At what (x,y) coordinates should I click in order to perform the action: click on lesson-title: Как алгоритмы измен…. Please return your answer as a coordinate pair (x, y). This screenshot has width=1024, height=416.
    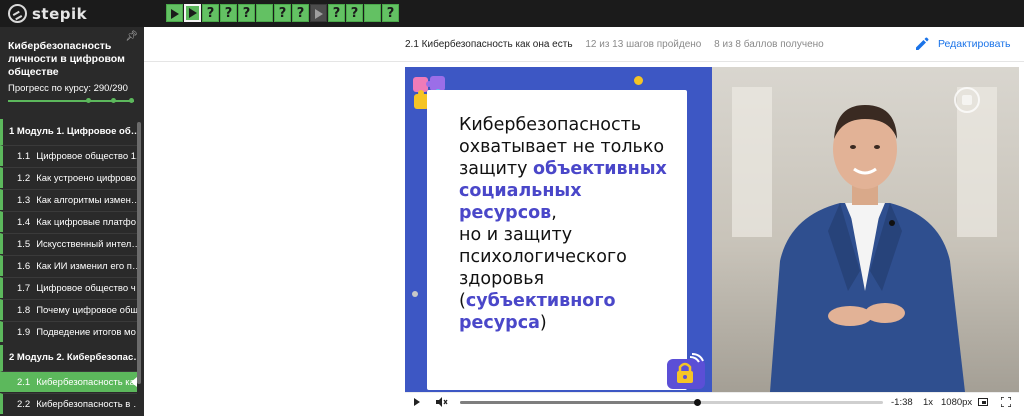
    Looking at the image, I should click on (86, 200).